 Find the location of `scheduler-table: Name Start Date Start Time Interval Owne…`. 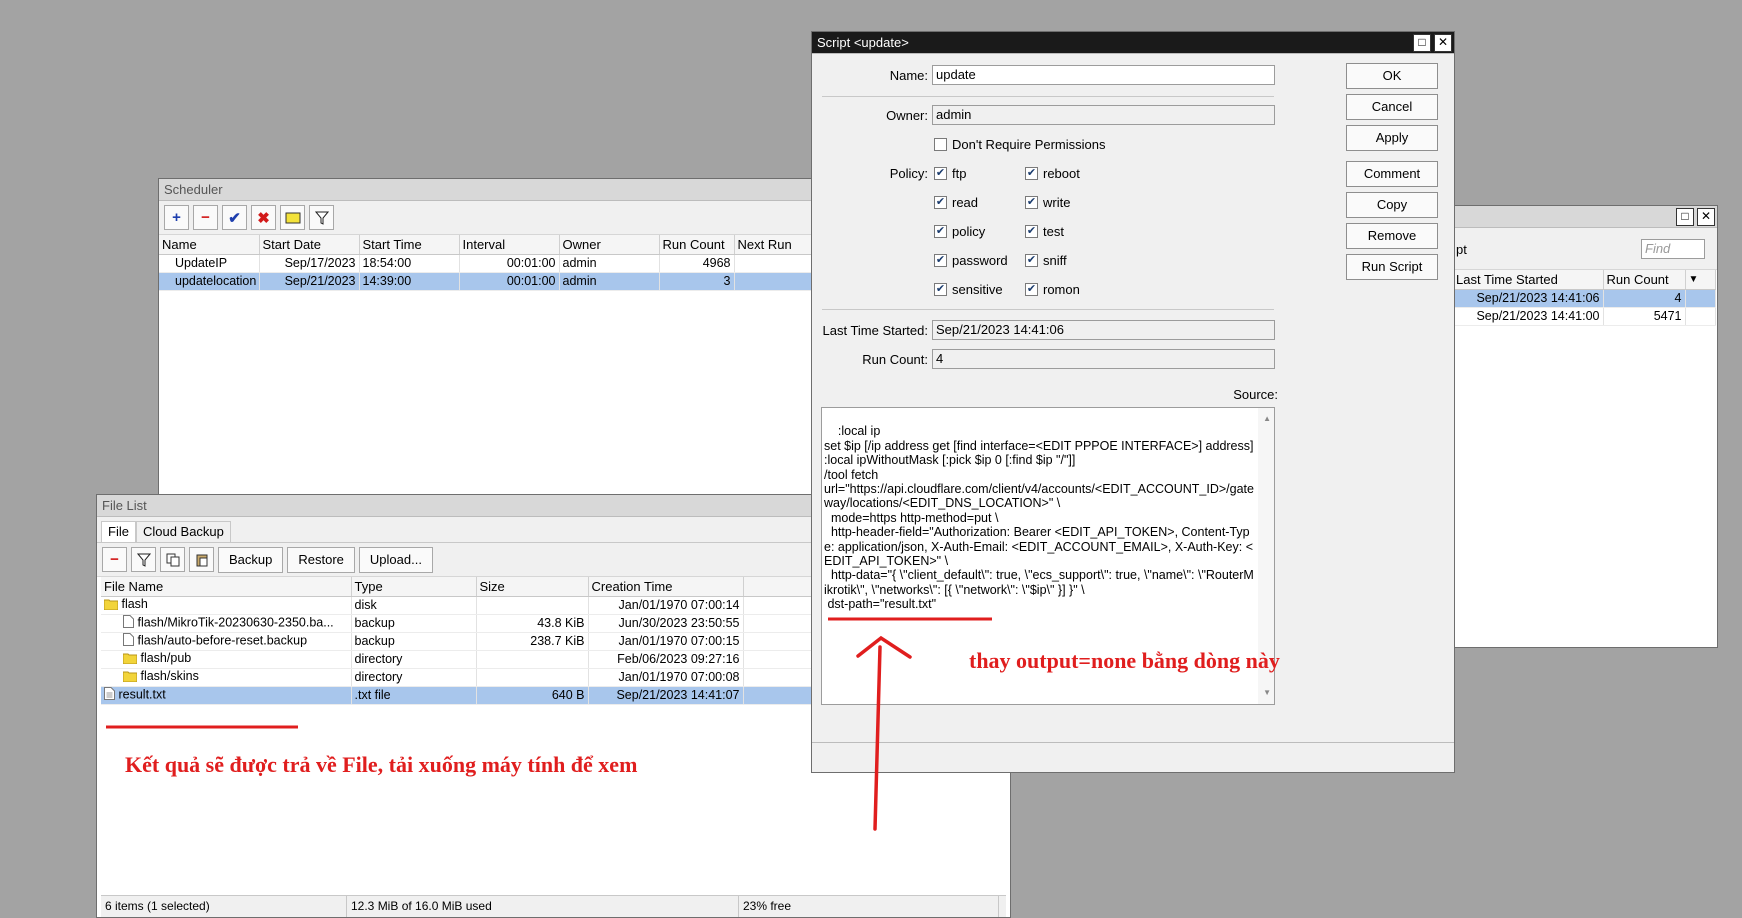

scheduler-table: Name Start Date Start Time Interval Owne… is located at coordinates (485, 263).